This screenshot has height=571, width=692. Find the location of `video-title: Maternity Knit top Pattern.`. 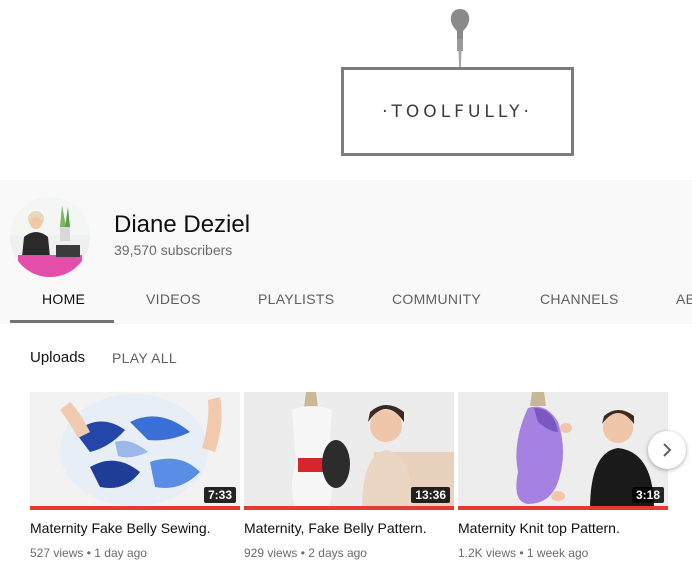

video-title: Maternity Knit top Pattern. is located at coordinates (568, 528).